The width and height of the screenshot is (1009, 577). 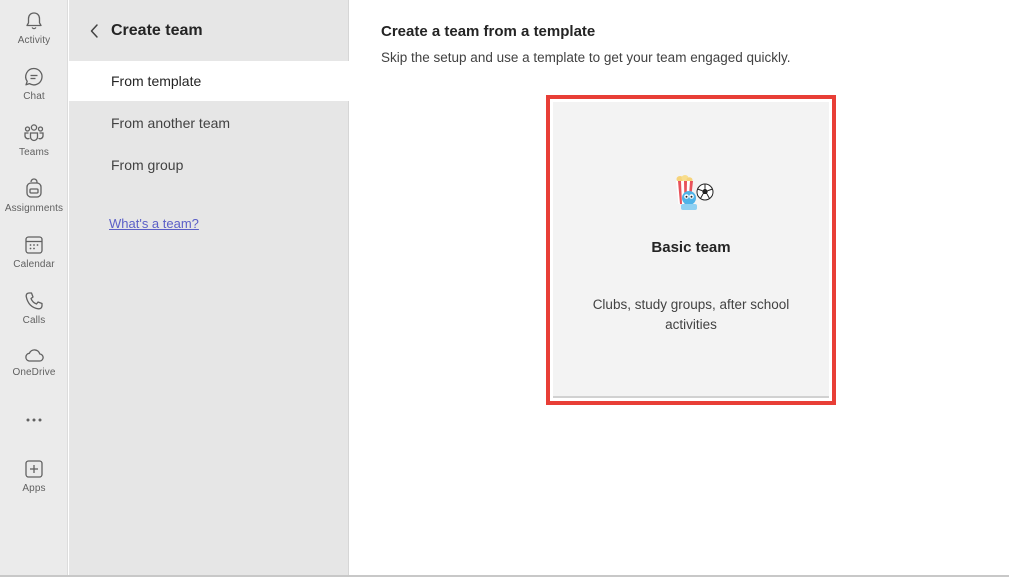 I want to click on rail-more-button, so click(x=34, y=420).